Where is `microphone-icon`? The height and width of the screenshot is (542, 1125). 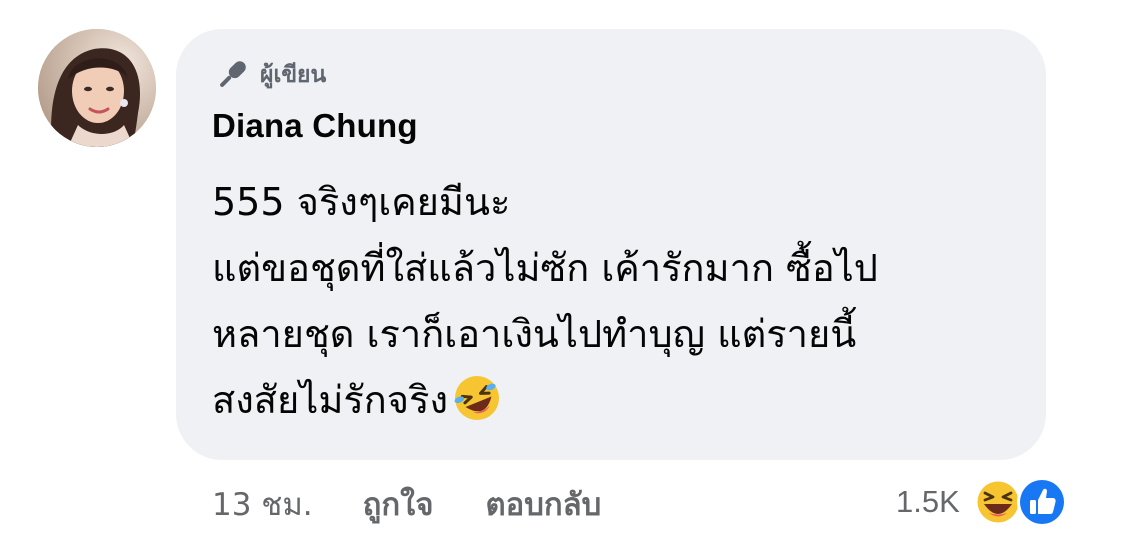 microphone-icon is located at coordinates (233, 74).